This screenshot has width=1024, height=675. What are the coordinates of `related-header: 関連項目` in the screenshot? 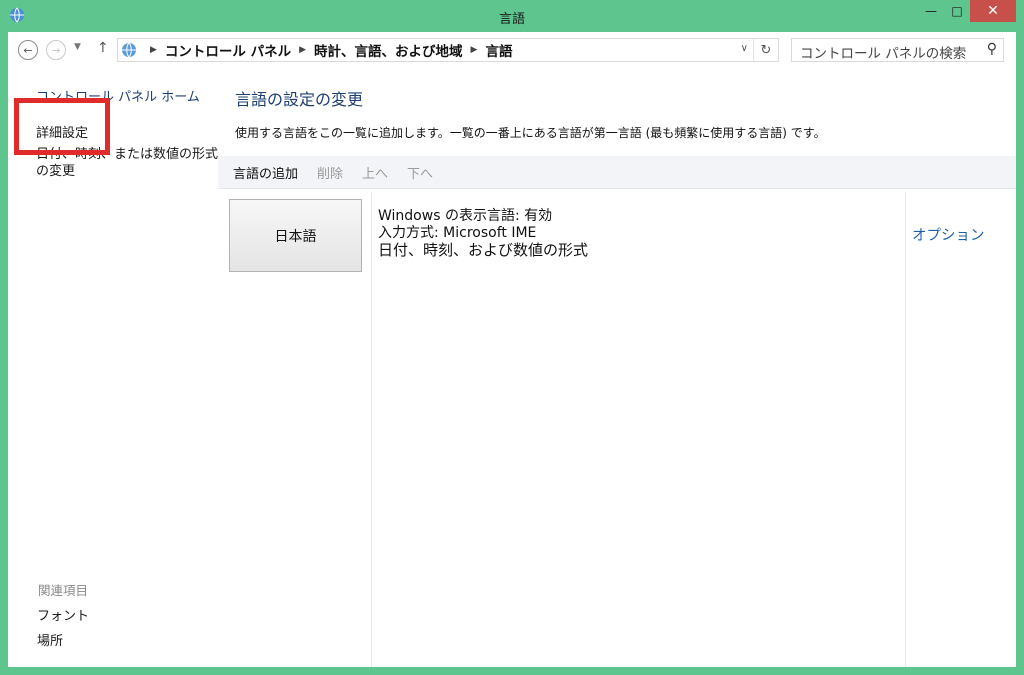 It's located at (63, 590).